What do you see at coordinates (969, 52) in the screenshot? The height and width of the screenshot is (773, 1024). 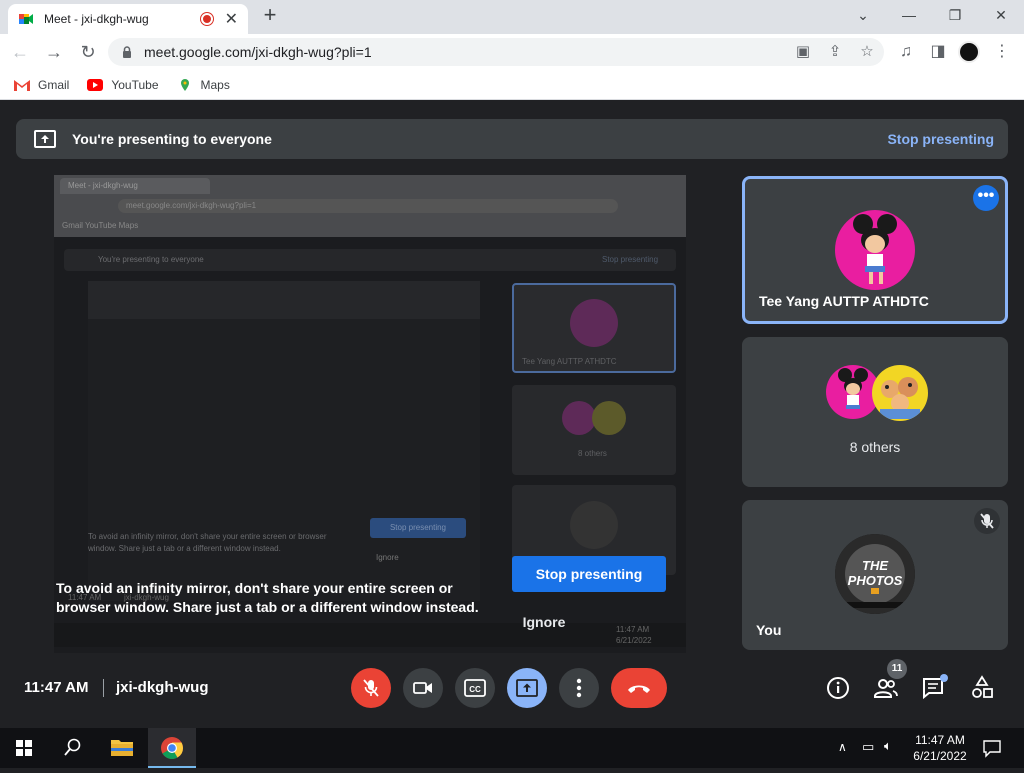 I see `profile-avatar` at bounding box center [969, 52].